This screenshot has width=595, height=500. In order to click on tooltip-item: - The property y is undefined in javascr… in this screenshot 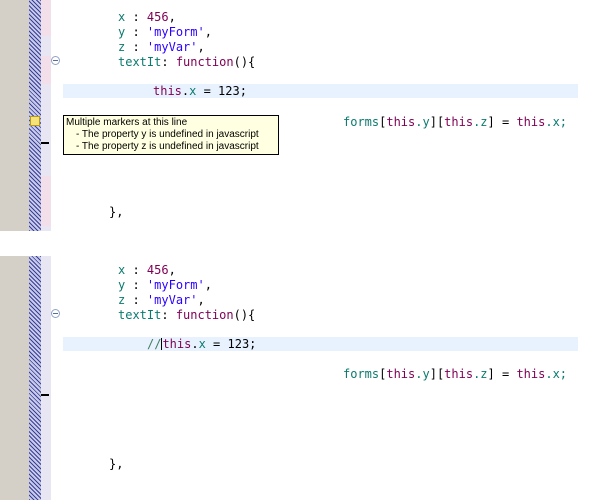, I will do `click(167, 134)`.